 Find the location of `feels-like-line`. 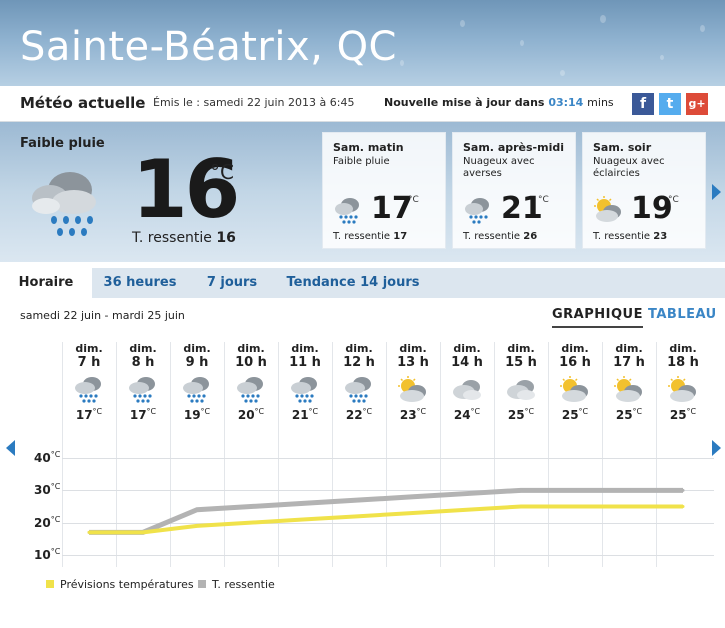

feels-like-line is located at coordinates (386, 511).